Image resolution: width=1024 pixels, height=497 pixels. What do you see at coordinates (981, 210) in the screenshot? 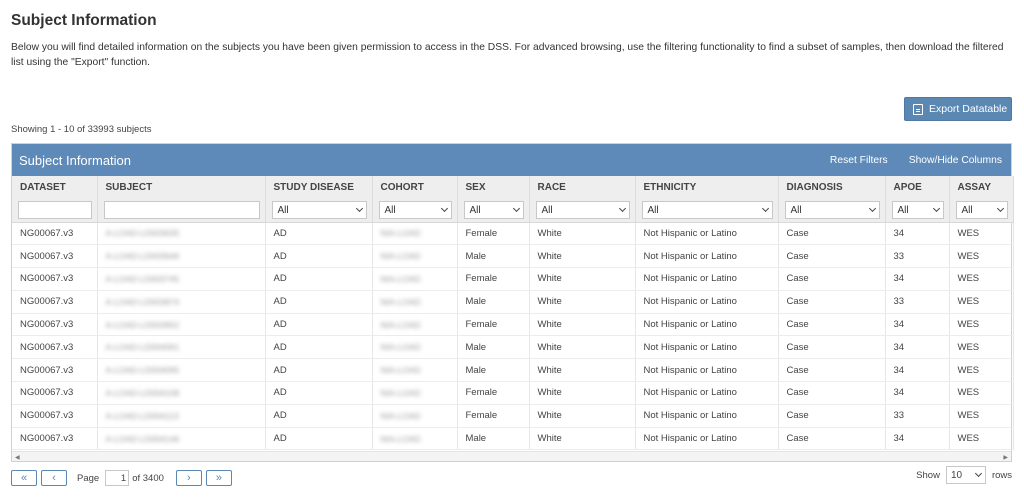
I see `assay-filter-select: All` at bounding box center [981, 210].